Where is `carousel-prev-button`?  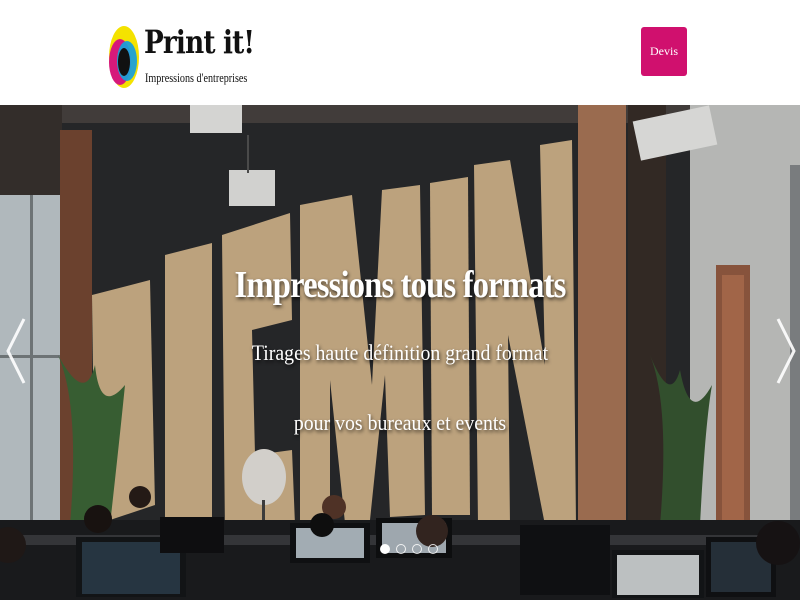
carousel-prev-button is located at coordinates (17, 351).